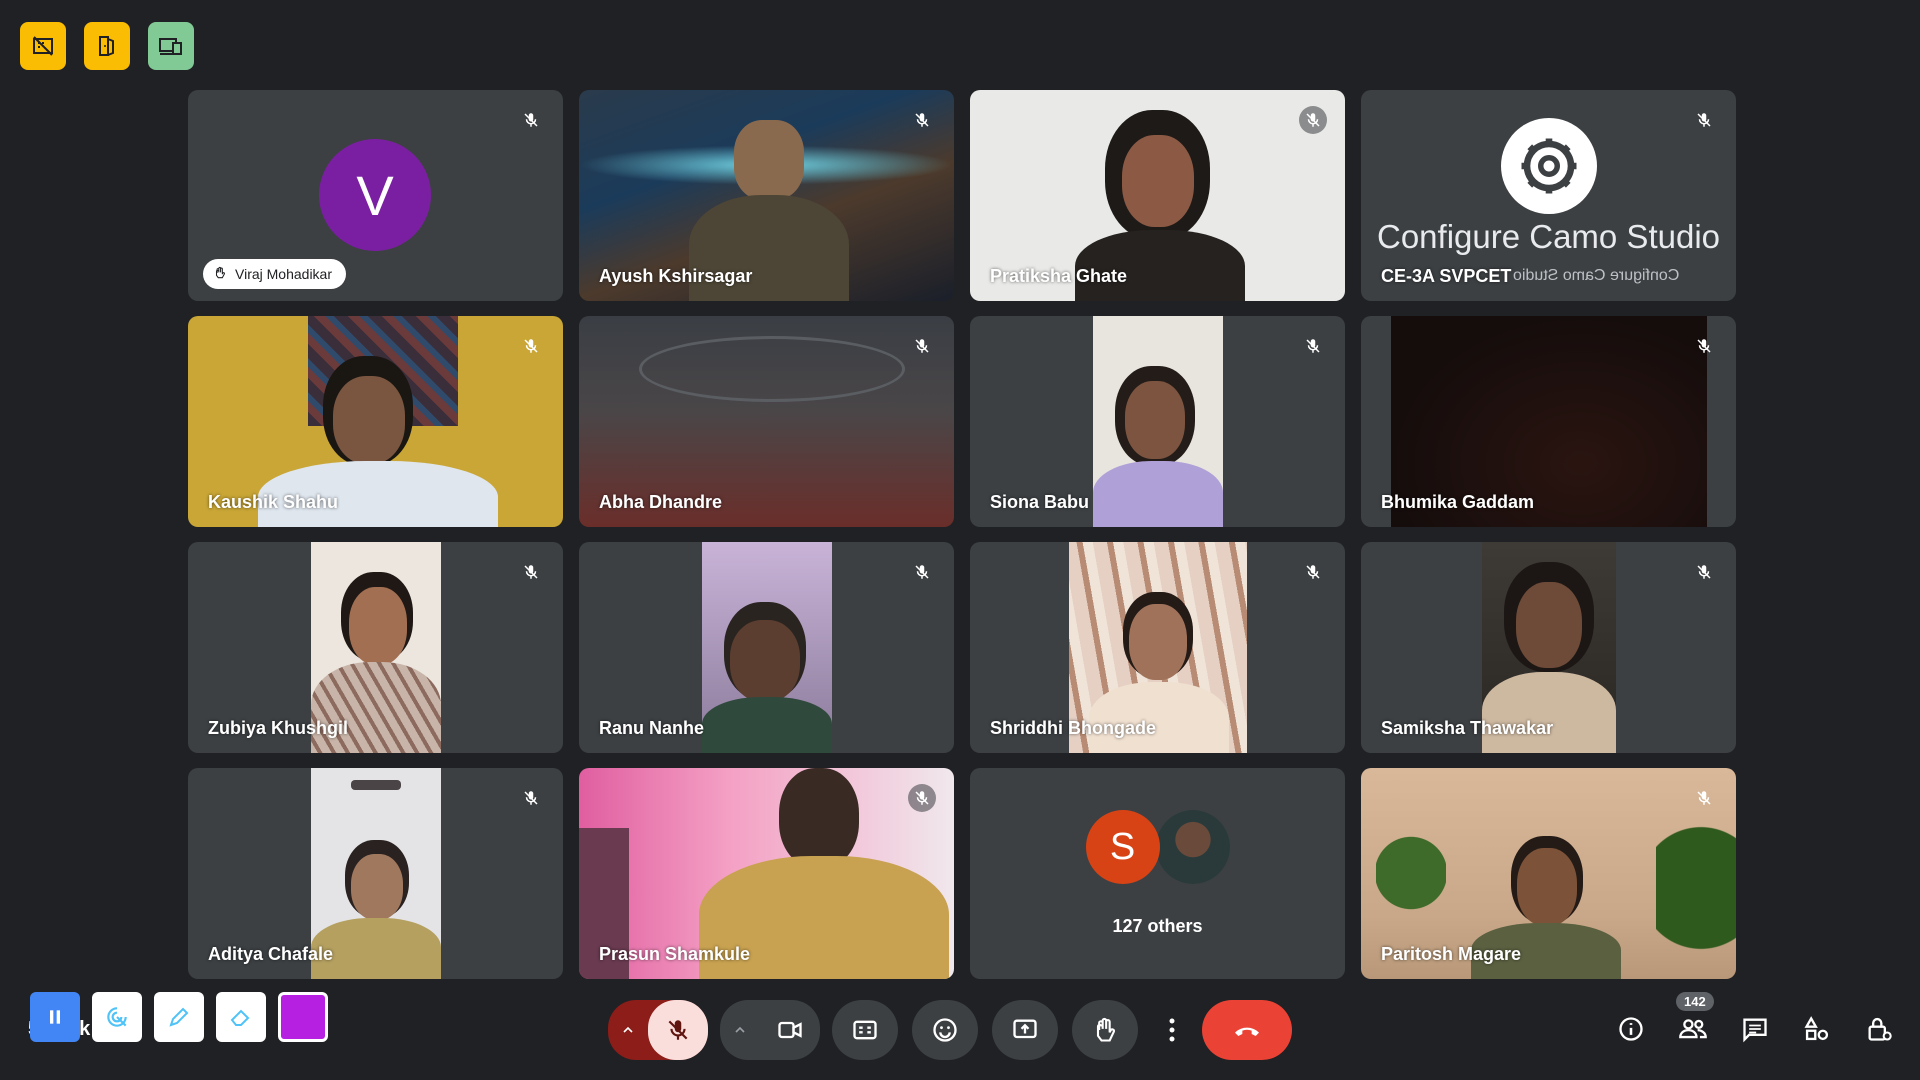  What do you see at coordinates (678, 1030) in the screenshot?
I see `microphone-button` at bounding box center [678, 1030].